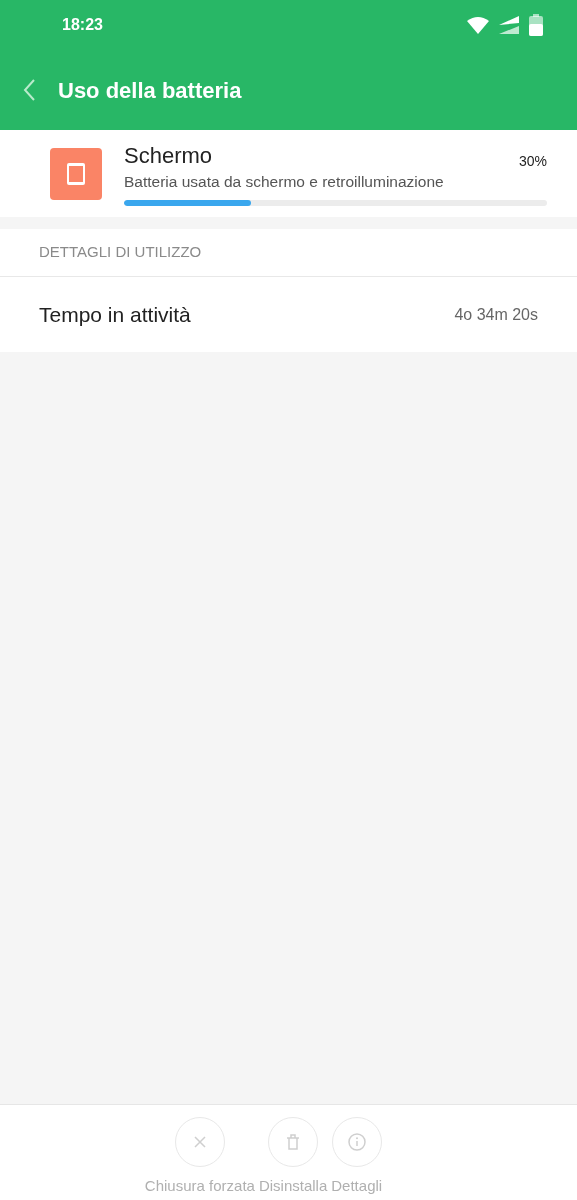 This screenshot has height=1200, width=577. Describe the element at coordinates (532, 161) in the screenshot. I see `usage-percent: 30%` at that location.